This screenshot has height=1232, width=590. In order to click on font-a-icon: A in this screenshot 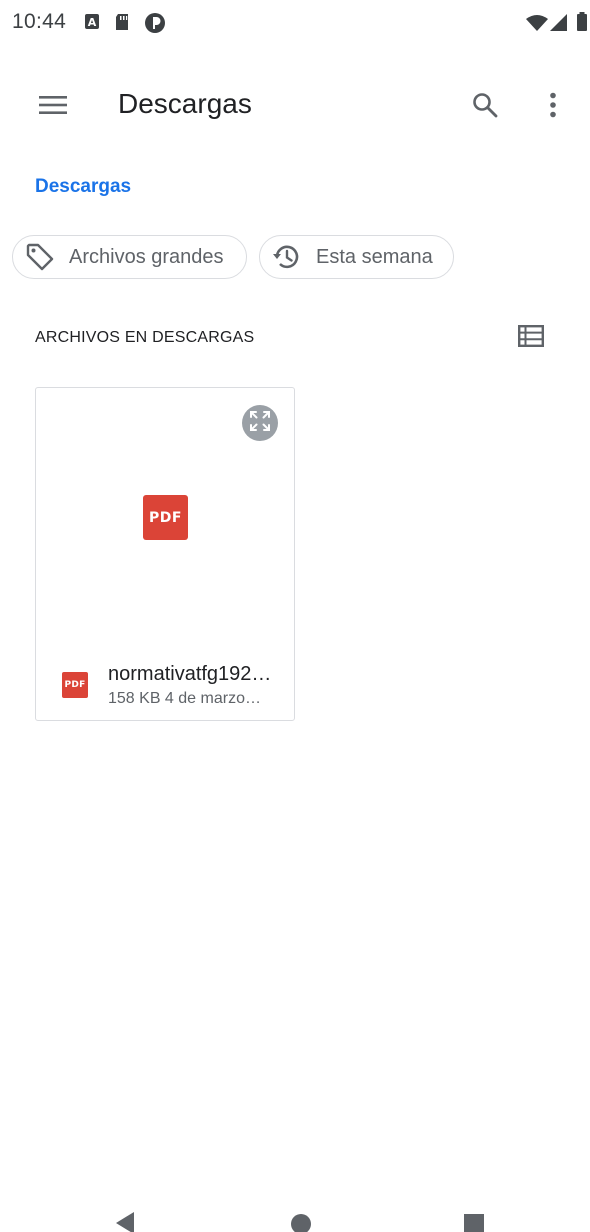, I will do `click(92, 23)`.